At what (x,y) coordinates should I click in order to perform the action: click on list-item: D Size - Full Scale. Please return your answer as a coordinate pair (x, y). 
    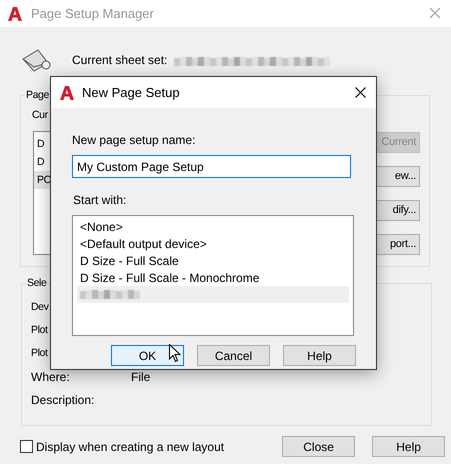
    Looking at the image, I should click on (213, 260).